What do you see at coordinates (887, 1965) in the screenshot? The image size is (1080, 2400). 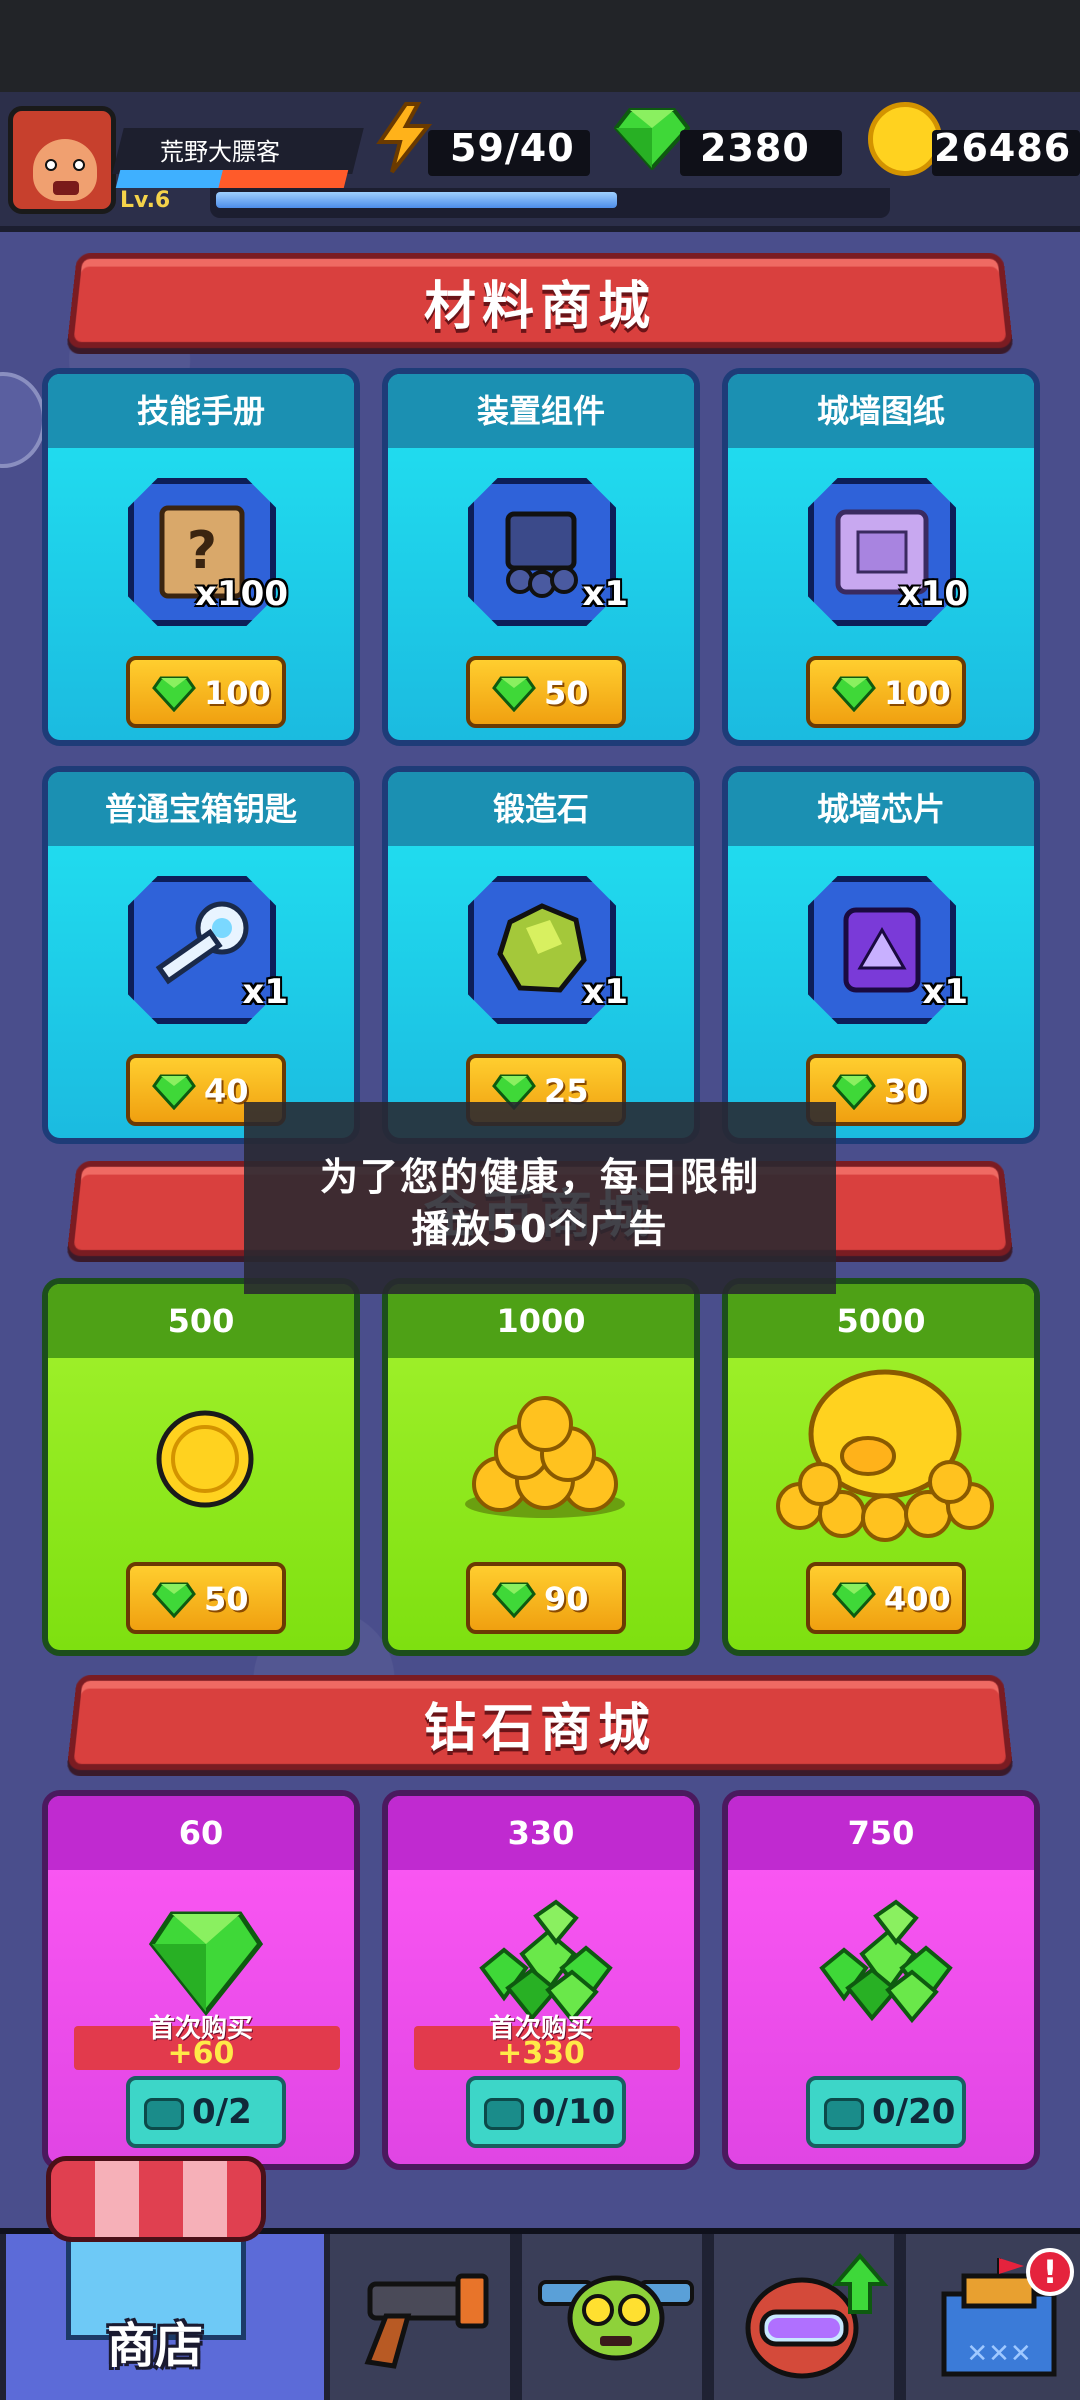 I see `gem-pile-icon` at bounding box center [887, 1965].